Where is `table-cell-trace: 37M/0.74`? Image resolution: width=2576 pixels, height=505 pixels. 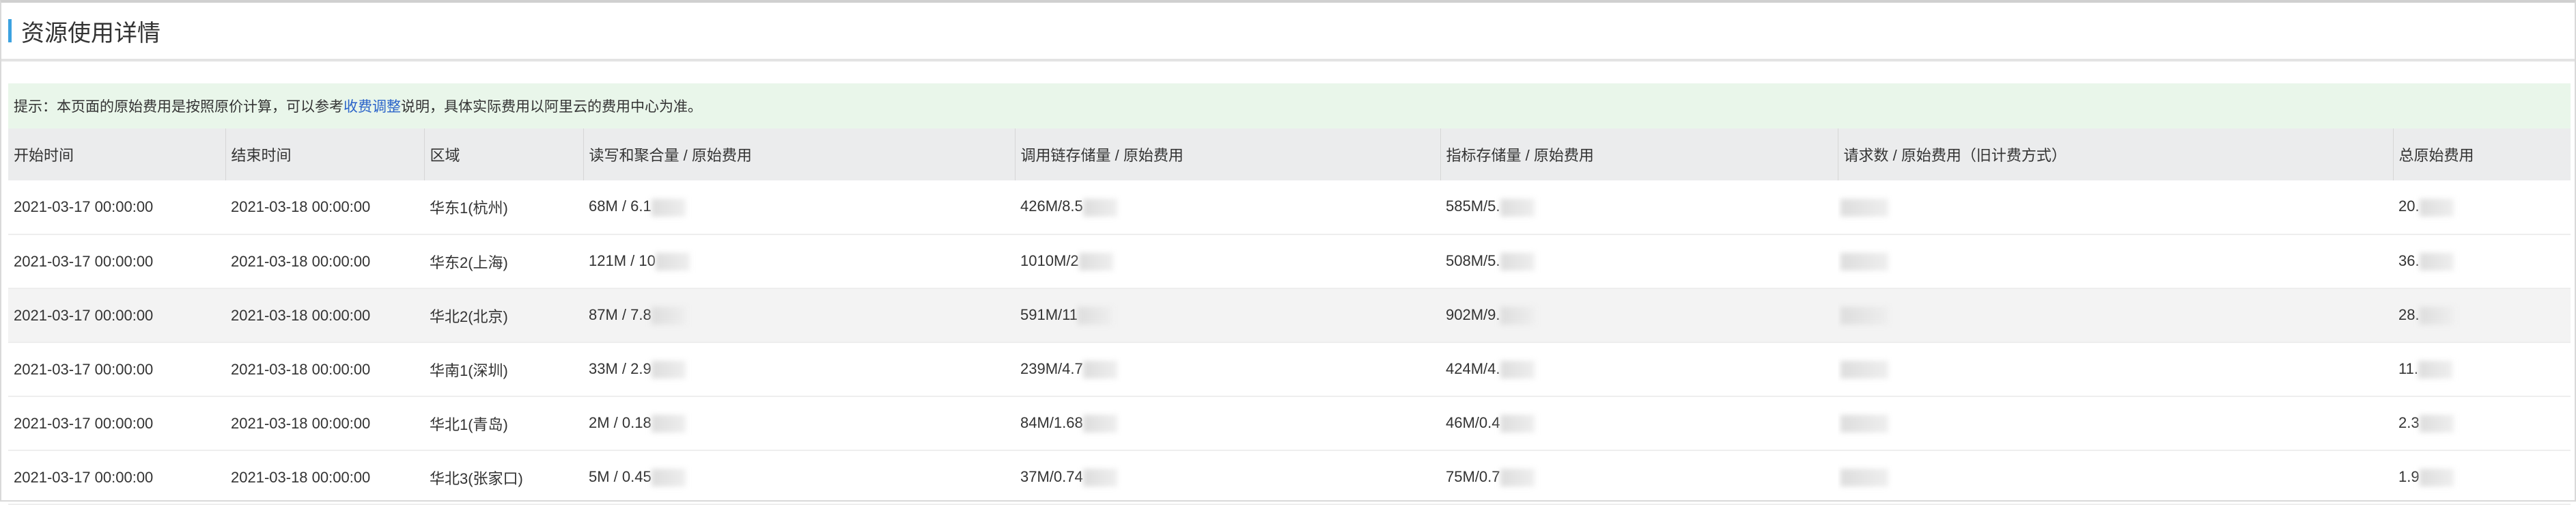 table-cell-trace: 37M/0.74 is located at coordinates (1227, 477).